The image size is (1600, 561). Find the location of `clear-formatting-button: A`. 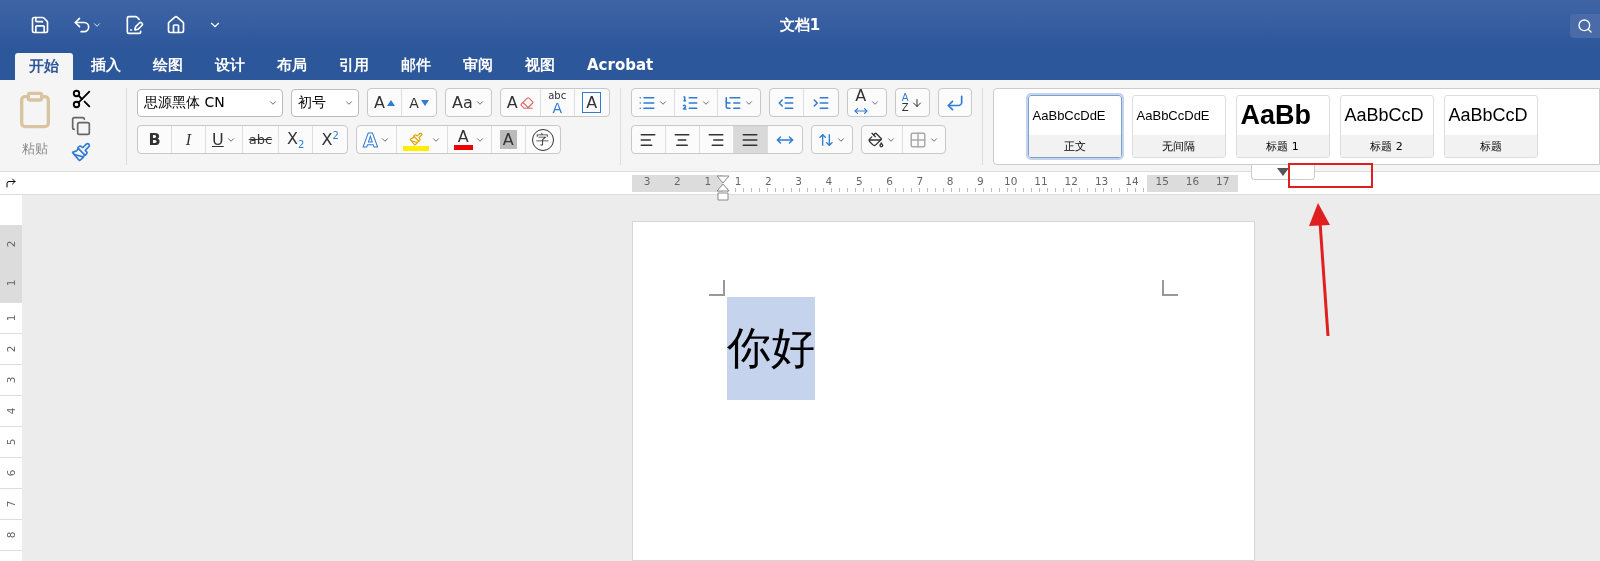

clear-formatting-button: A is located at coordinates (520, 102).